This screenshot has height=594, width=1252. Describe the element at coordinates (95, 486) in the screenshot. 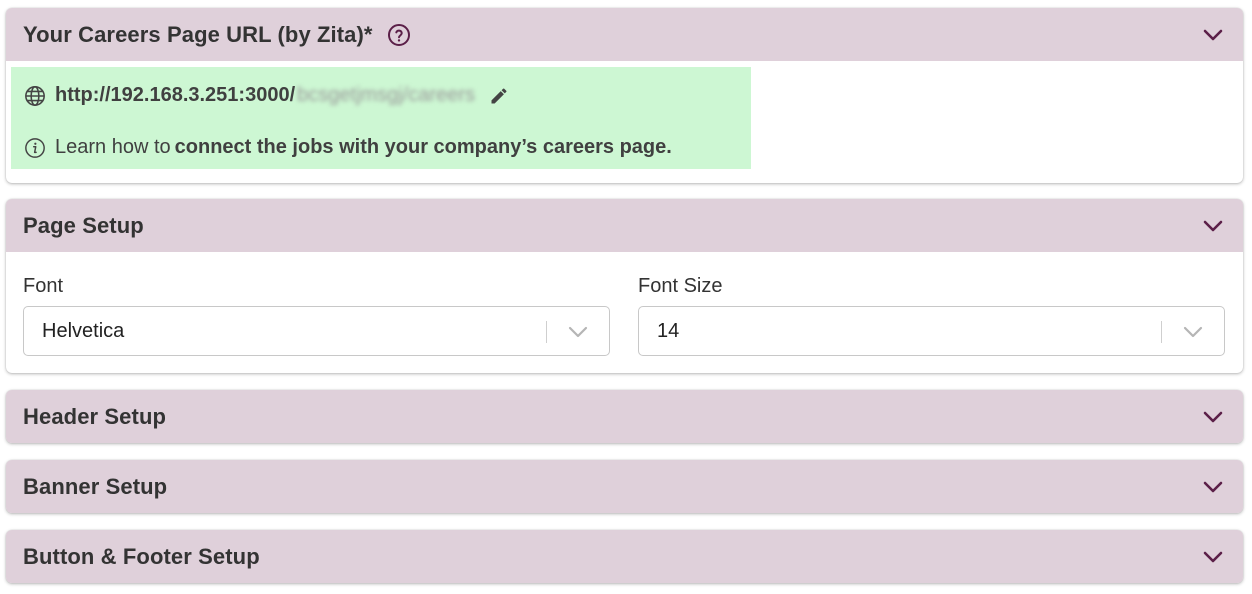

I see `banner-setup-title: Banner Setup` at that location.